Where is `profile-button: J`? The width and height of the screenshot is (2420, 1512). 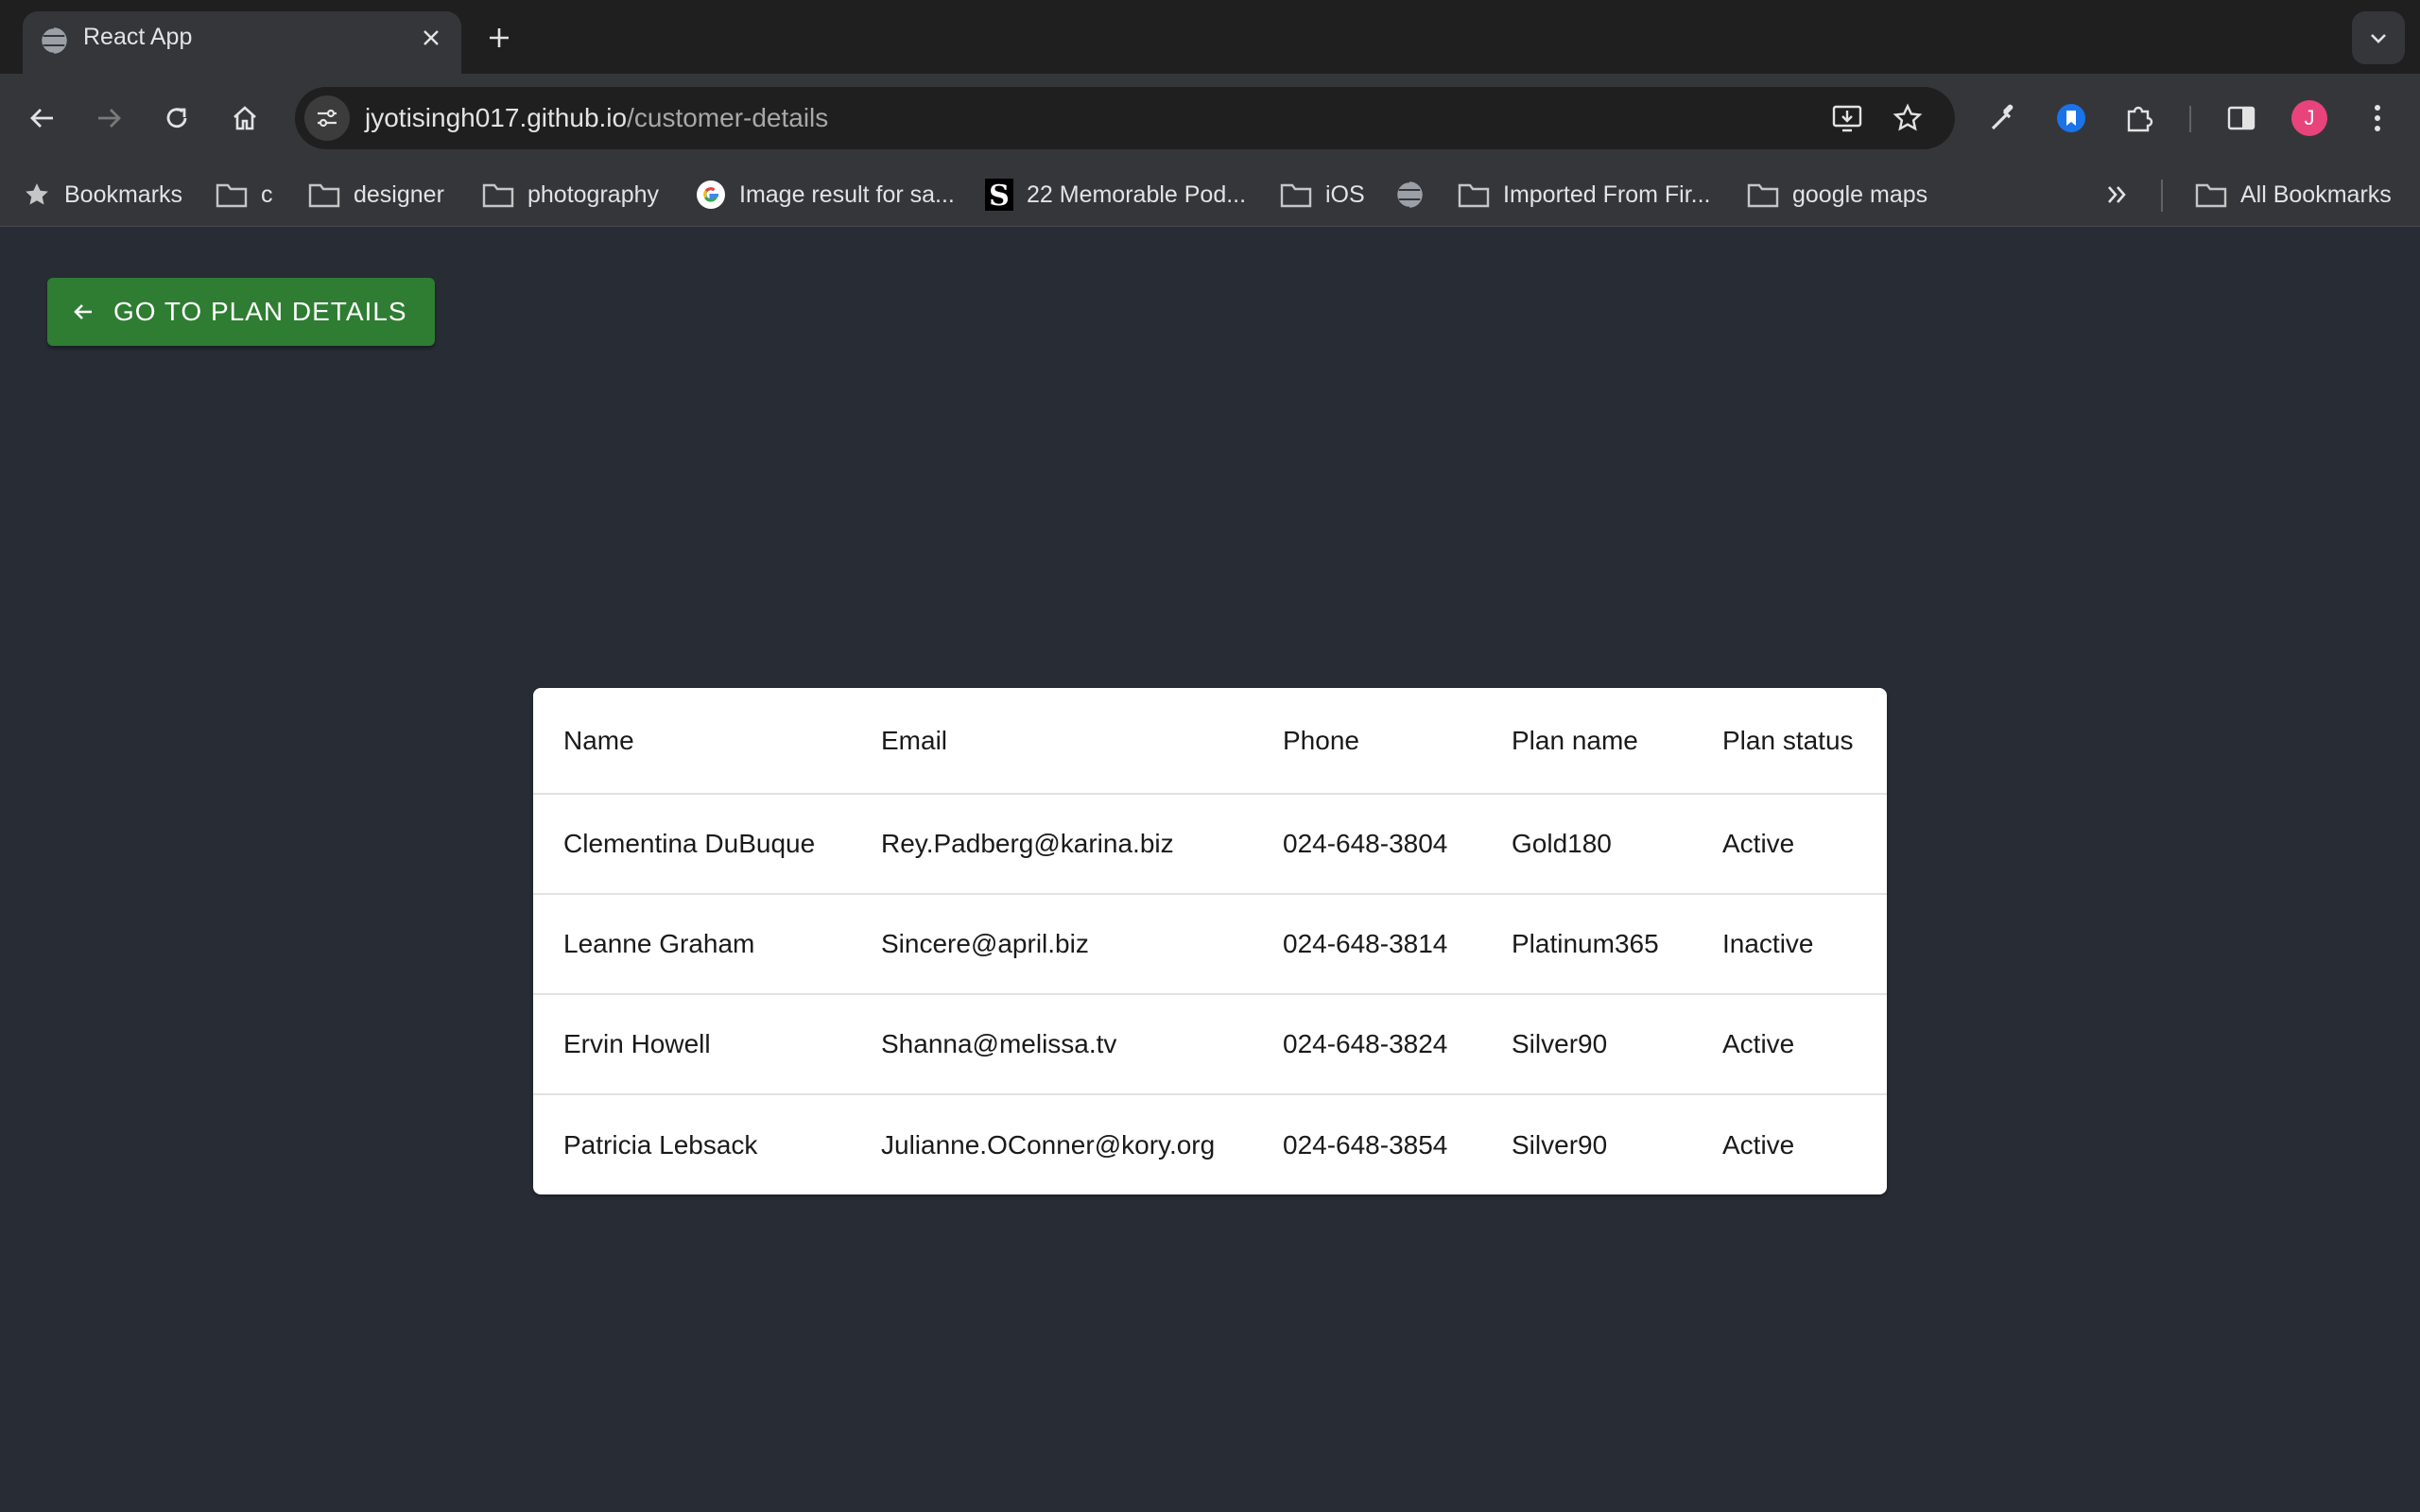 profile-button: J is located at coordinates (2309, 118).